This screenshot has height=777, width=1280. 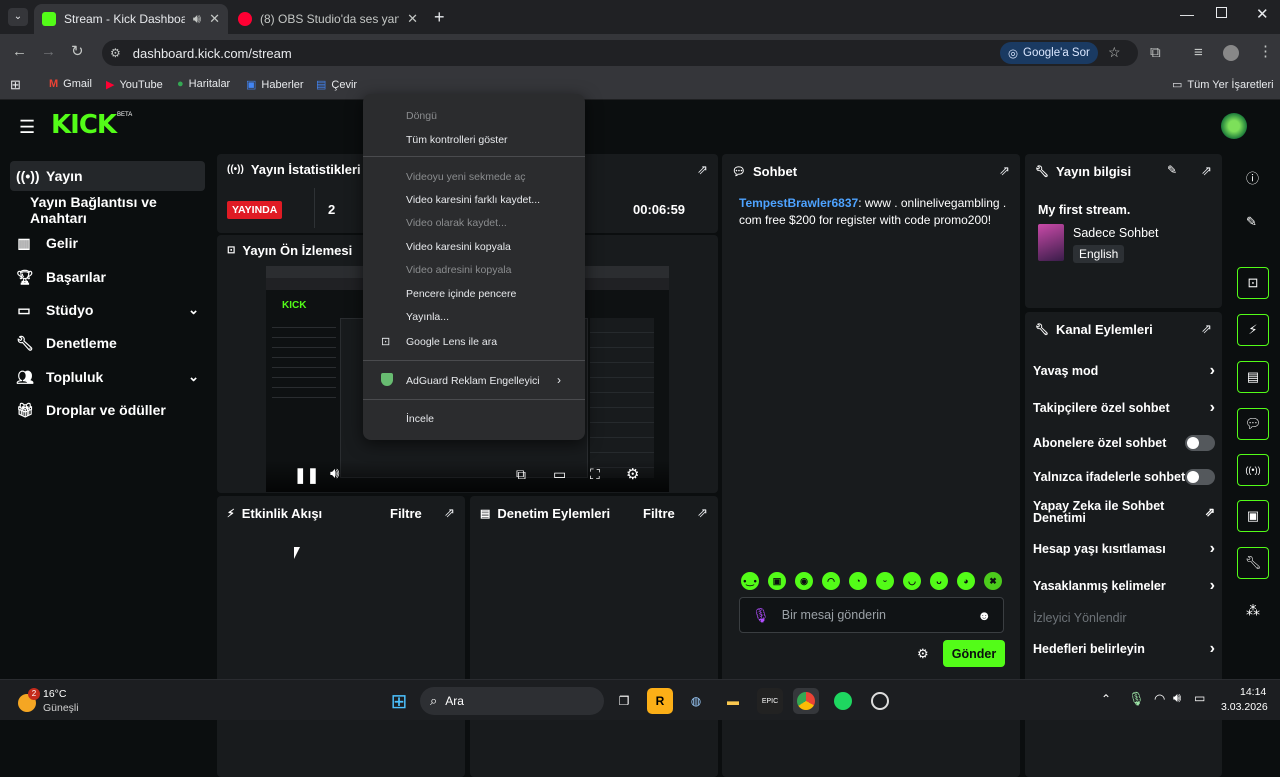 I want to click on menu-item-adguard: AdGuard Reklam Engelleyici, so click(x=473, y=381).